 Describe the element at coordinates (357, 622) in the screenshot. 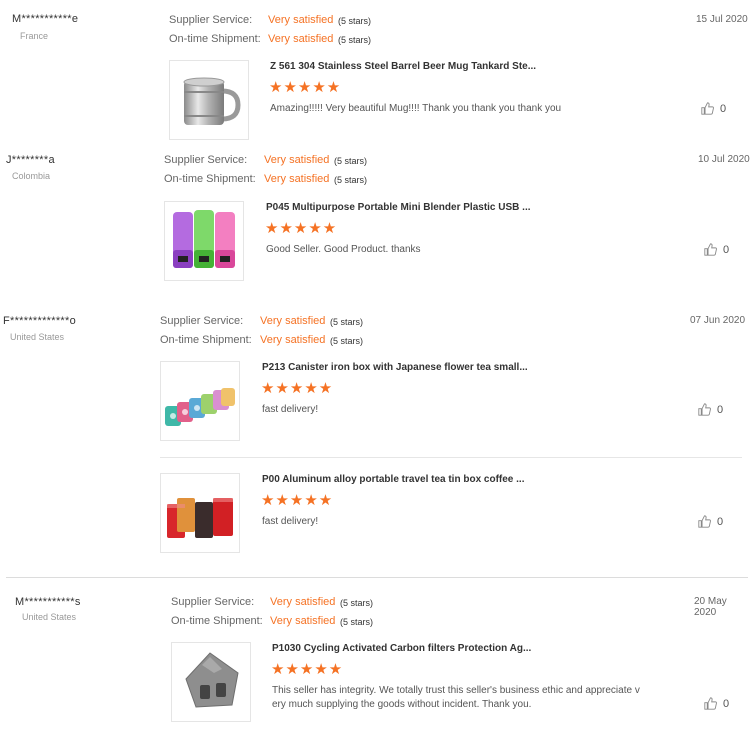

I see `ontime-shipment-stars: (5 stars)` at that location.